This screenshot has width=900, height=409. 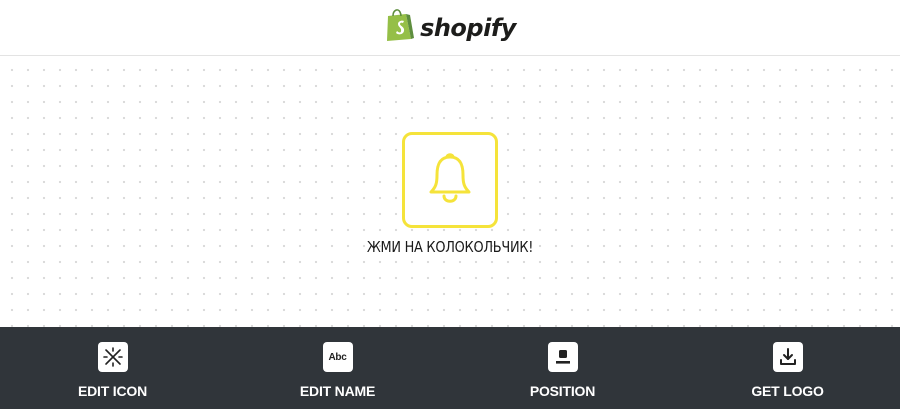 I want to click on abc-text: Abc, so click(x=337, y=357).